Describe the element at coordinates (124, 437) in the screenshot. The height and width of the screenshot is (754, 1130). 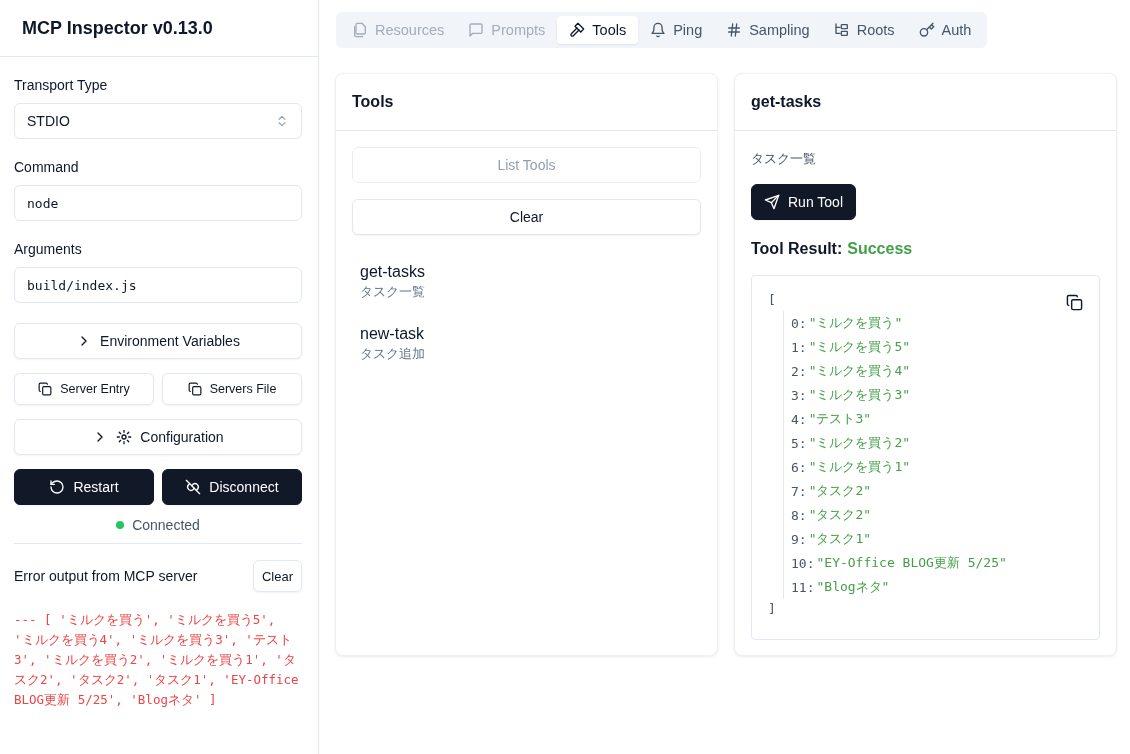
I see `settings-icon` at that location.